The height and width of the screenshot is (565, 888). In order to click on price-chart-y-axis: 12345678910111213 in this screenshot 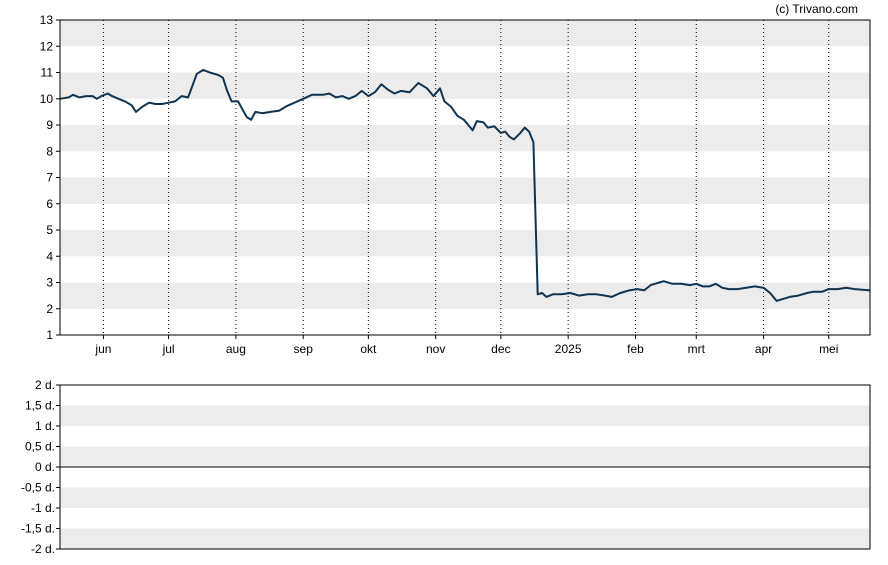, I will do `click(50, 177)`.